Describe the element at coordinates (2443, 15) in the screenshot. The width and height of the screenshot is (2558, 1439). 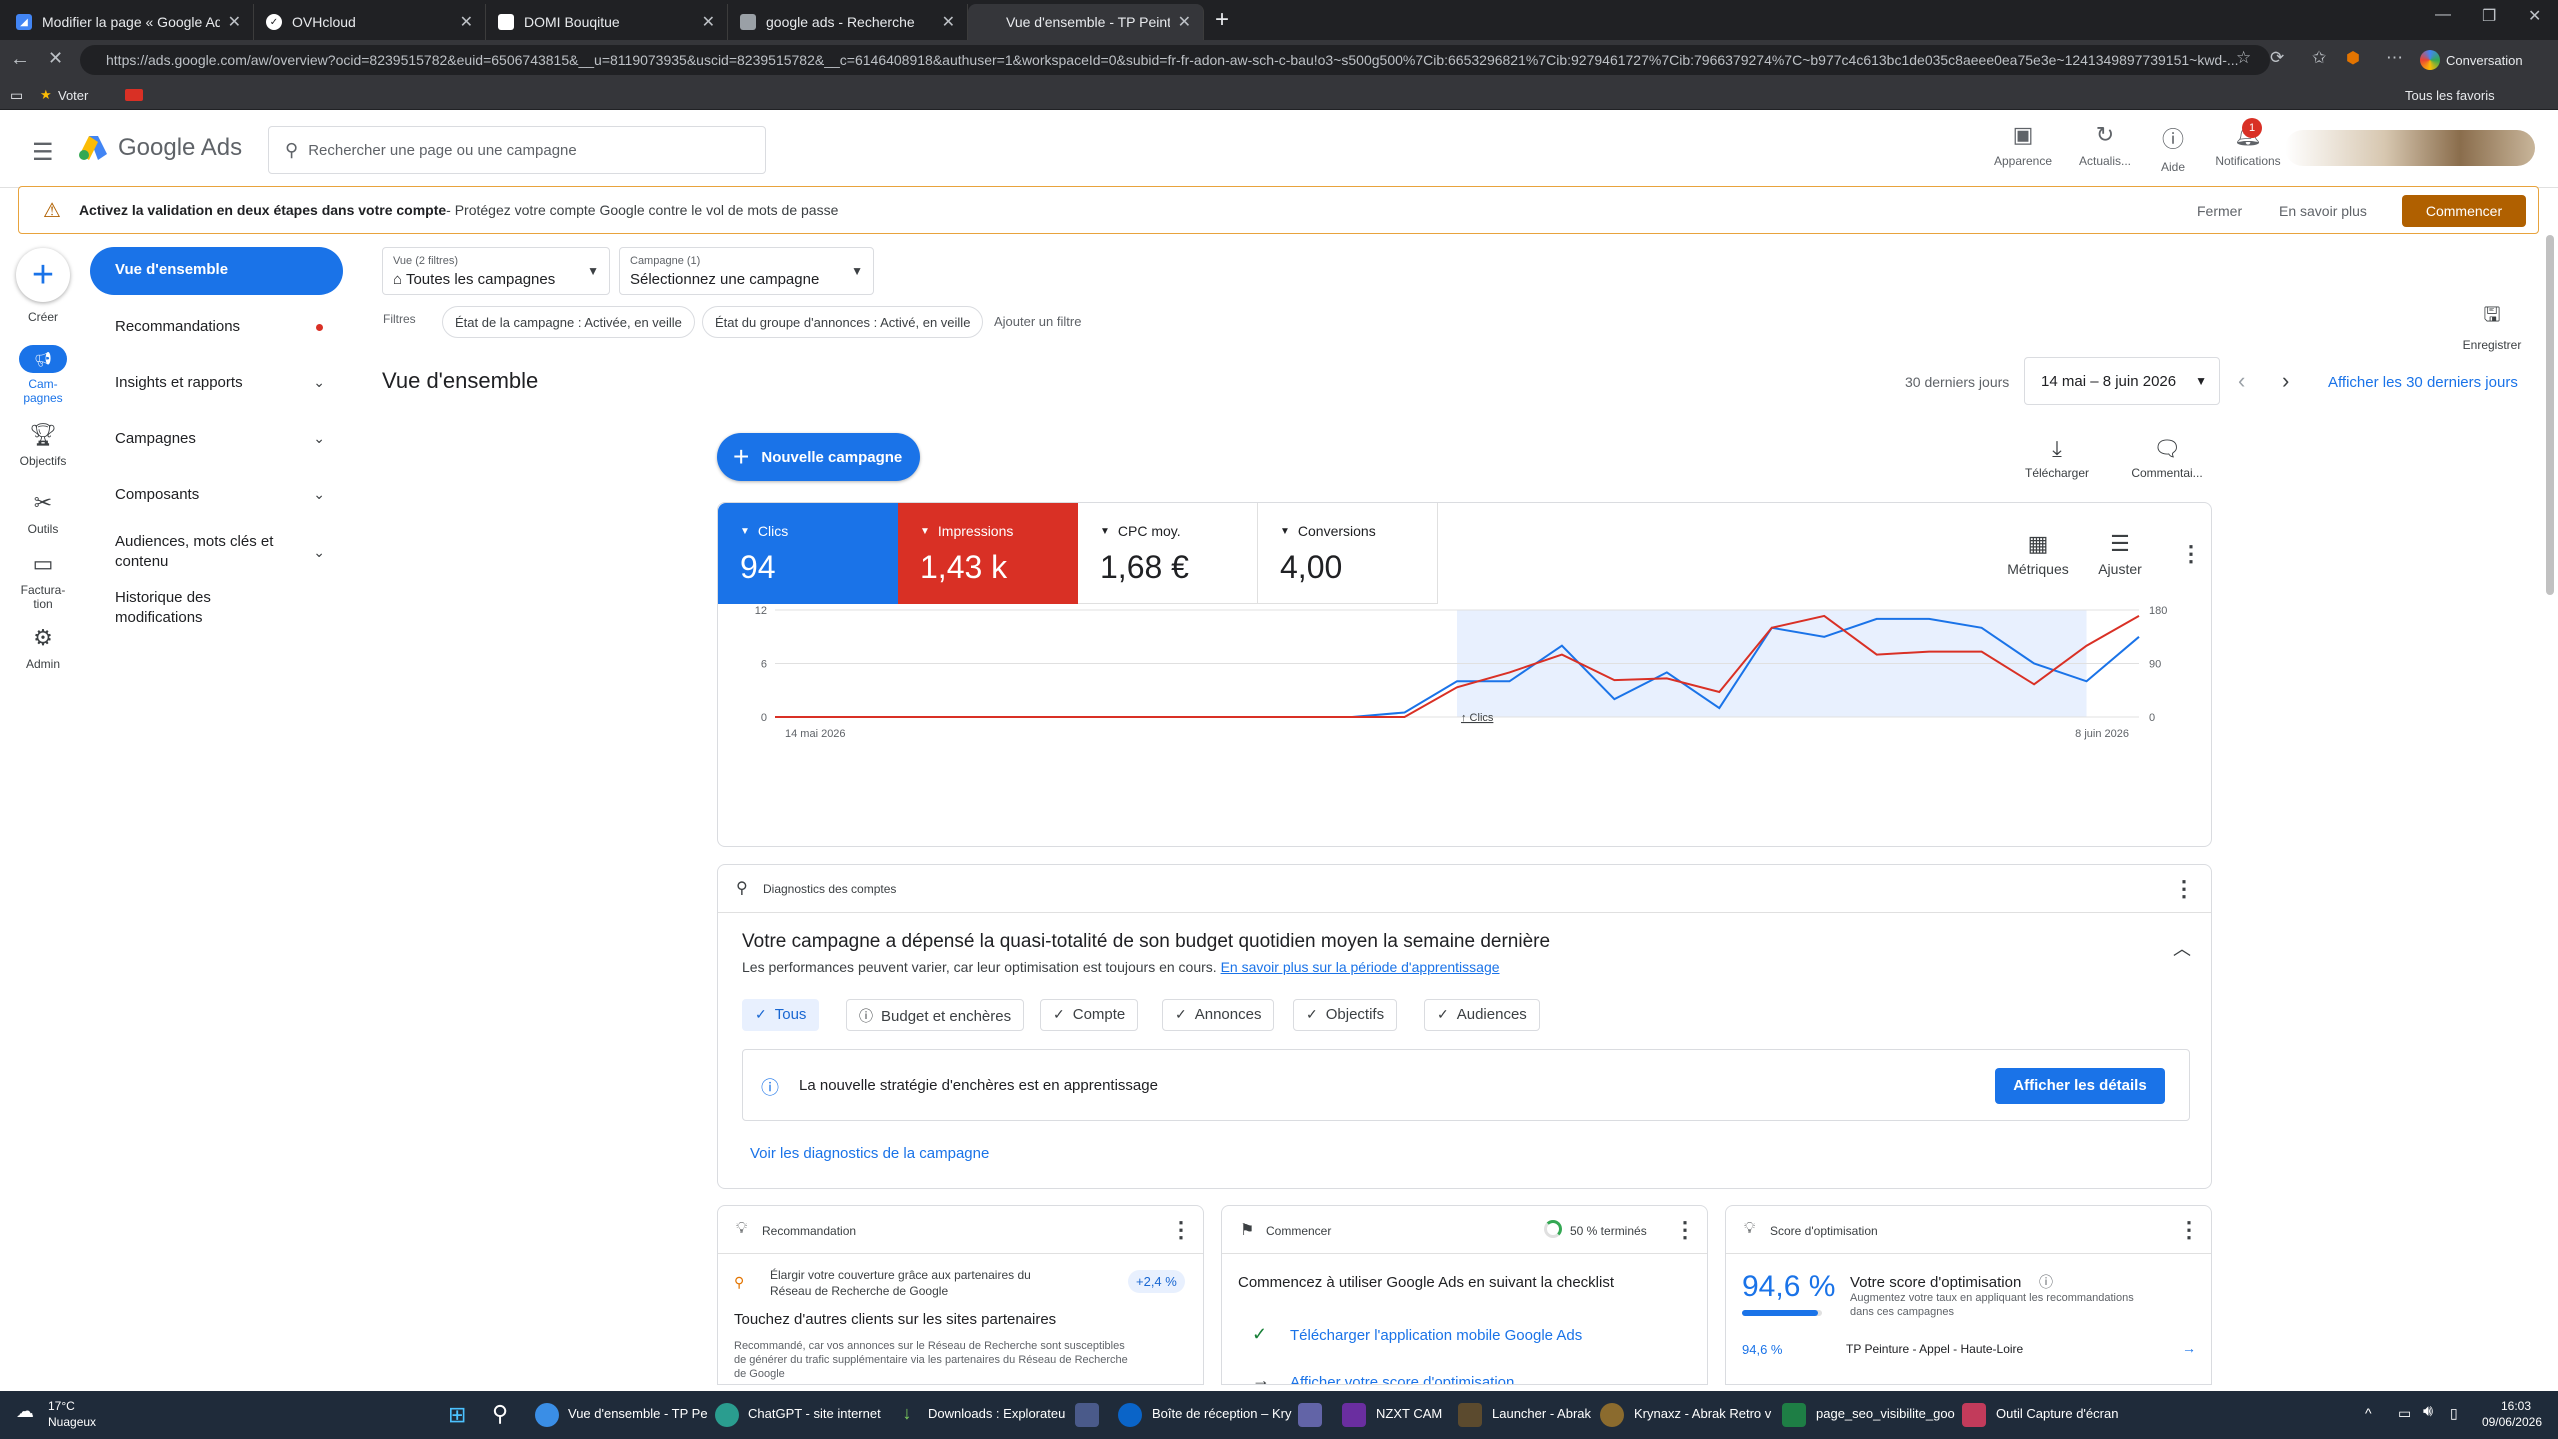
I see `minimize-icon: —` at that location.